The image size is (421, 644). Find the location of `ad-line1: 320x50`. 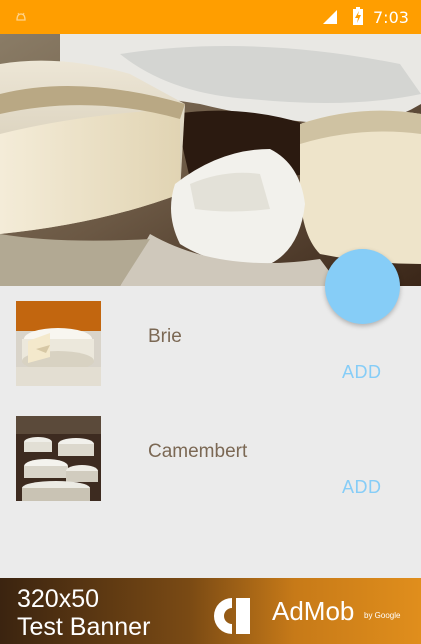

ad-line1: 320x50 is located at coordinates (58, 599).